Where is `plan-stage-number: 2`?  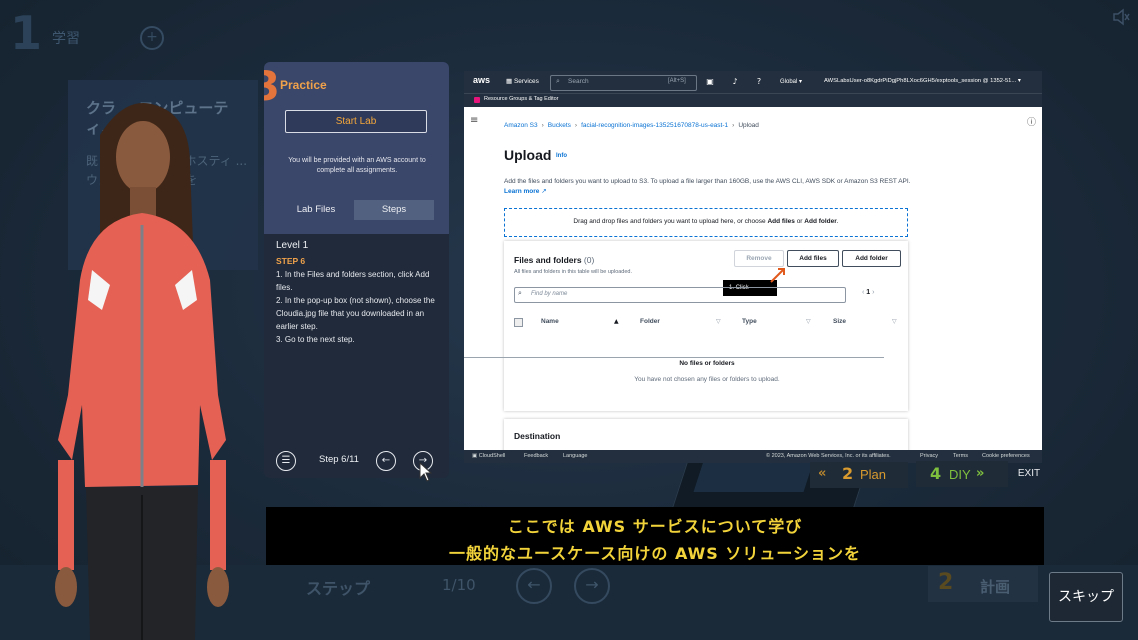 plan-stage-number: 2 is located at coordinates (848, 473).